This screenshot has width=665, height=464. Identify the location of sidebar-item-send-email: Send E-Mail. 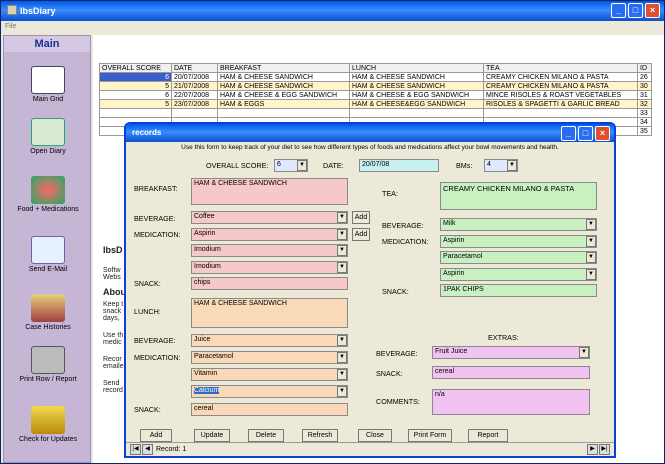
(48, 254).